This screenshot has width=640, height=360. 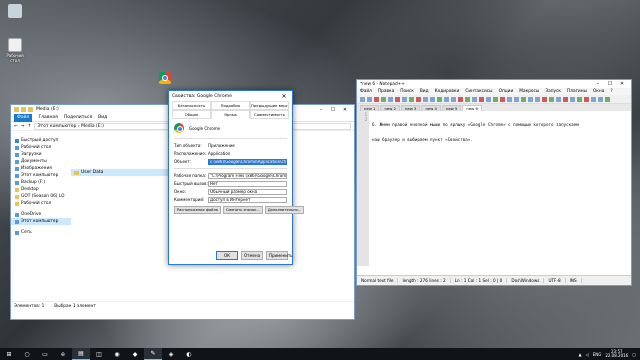 What do you see at coordinates (41, 196) in the screenshot?
I see `nav-got-folder: GOT (Season 06) LO` at bounding box center [41, 196].